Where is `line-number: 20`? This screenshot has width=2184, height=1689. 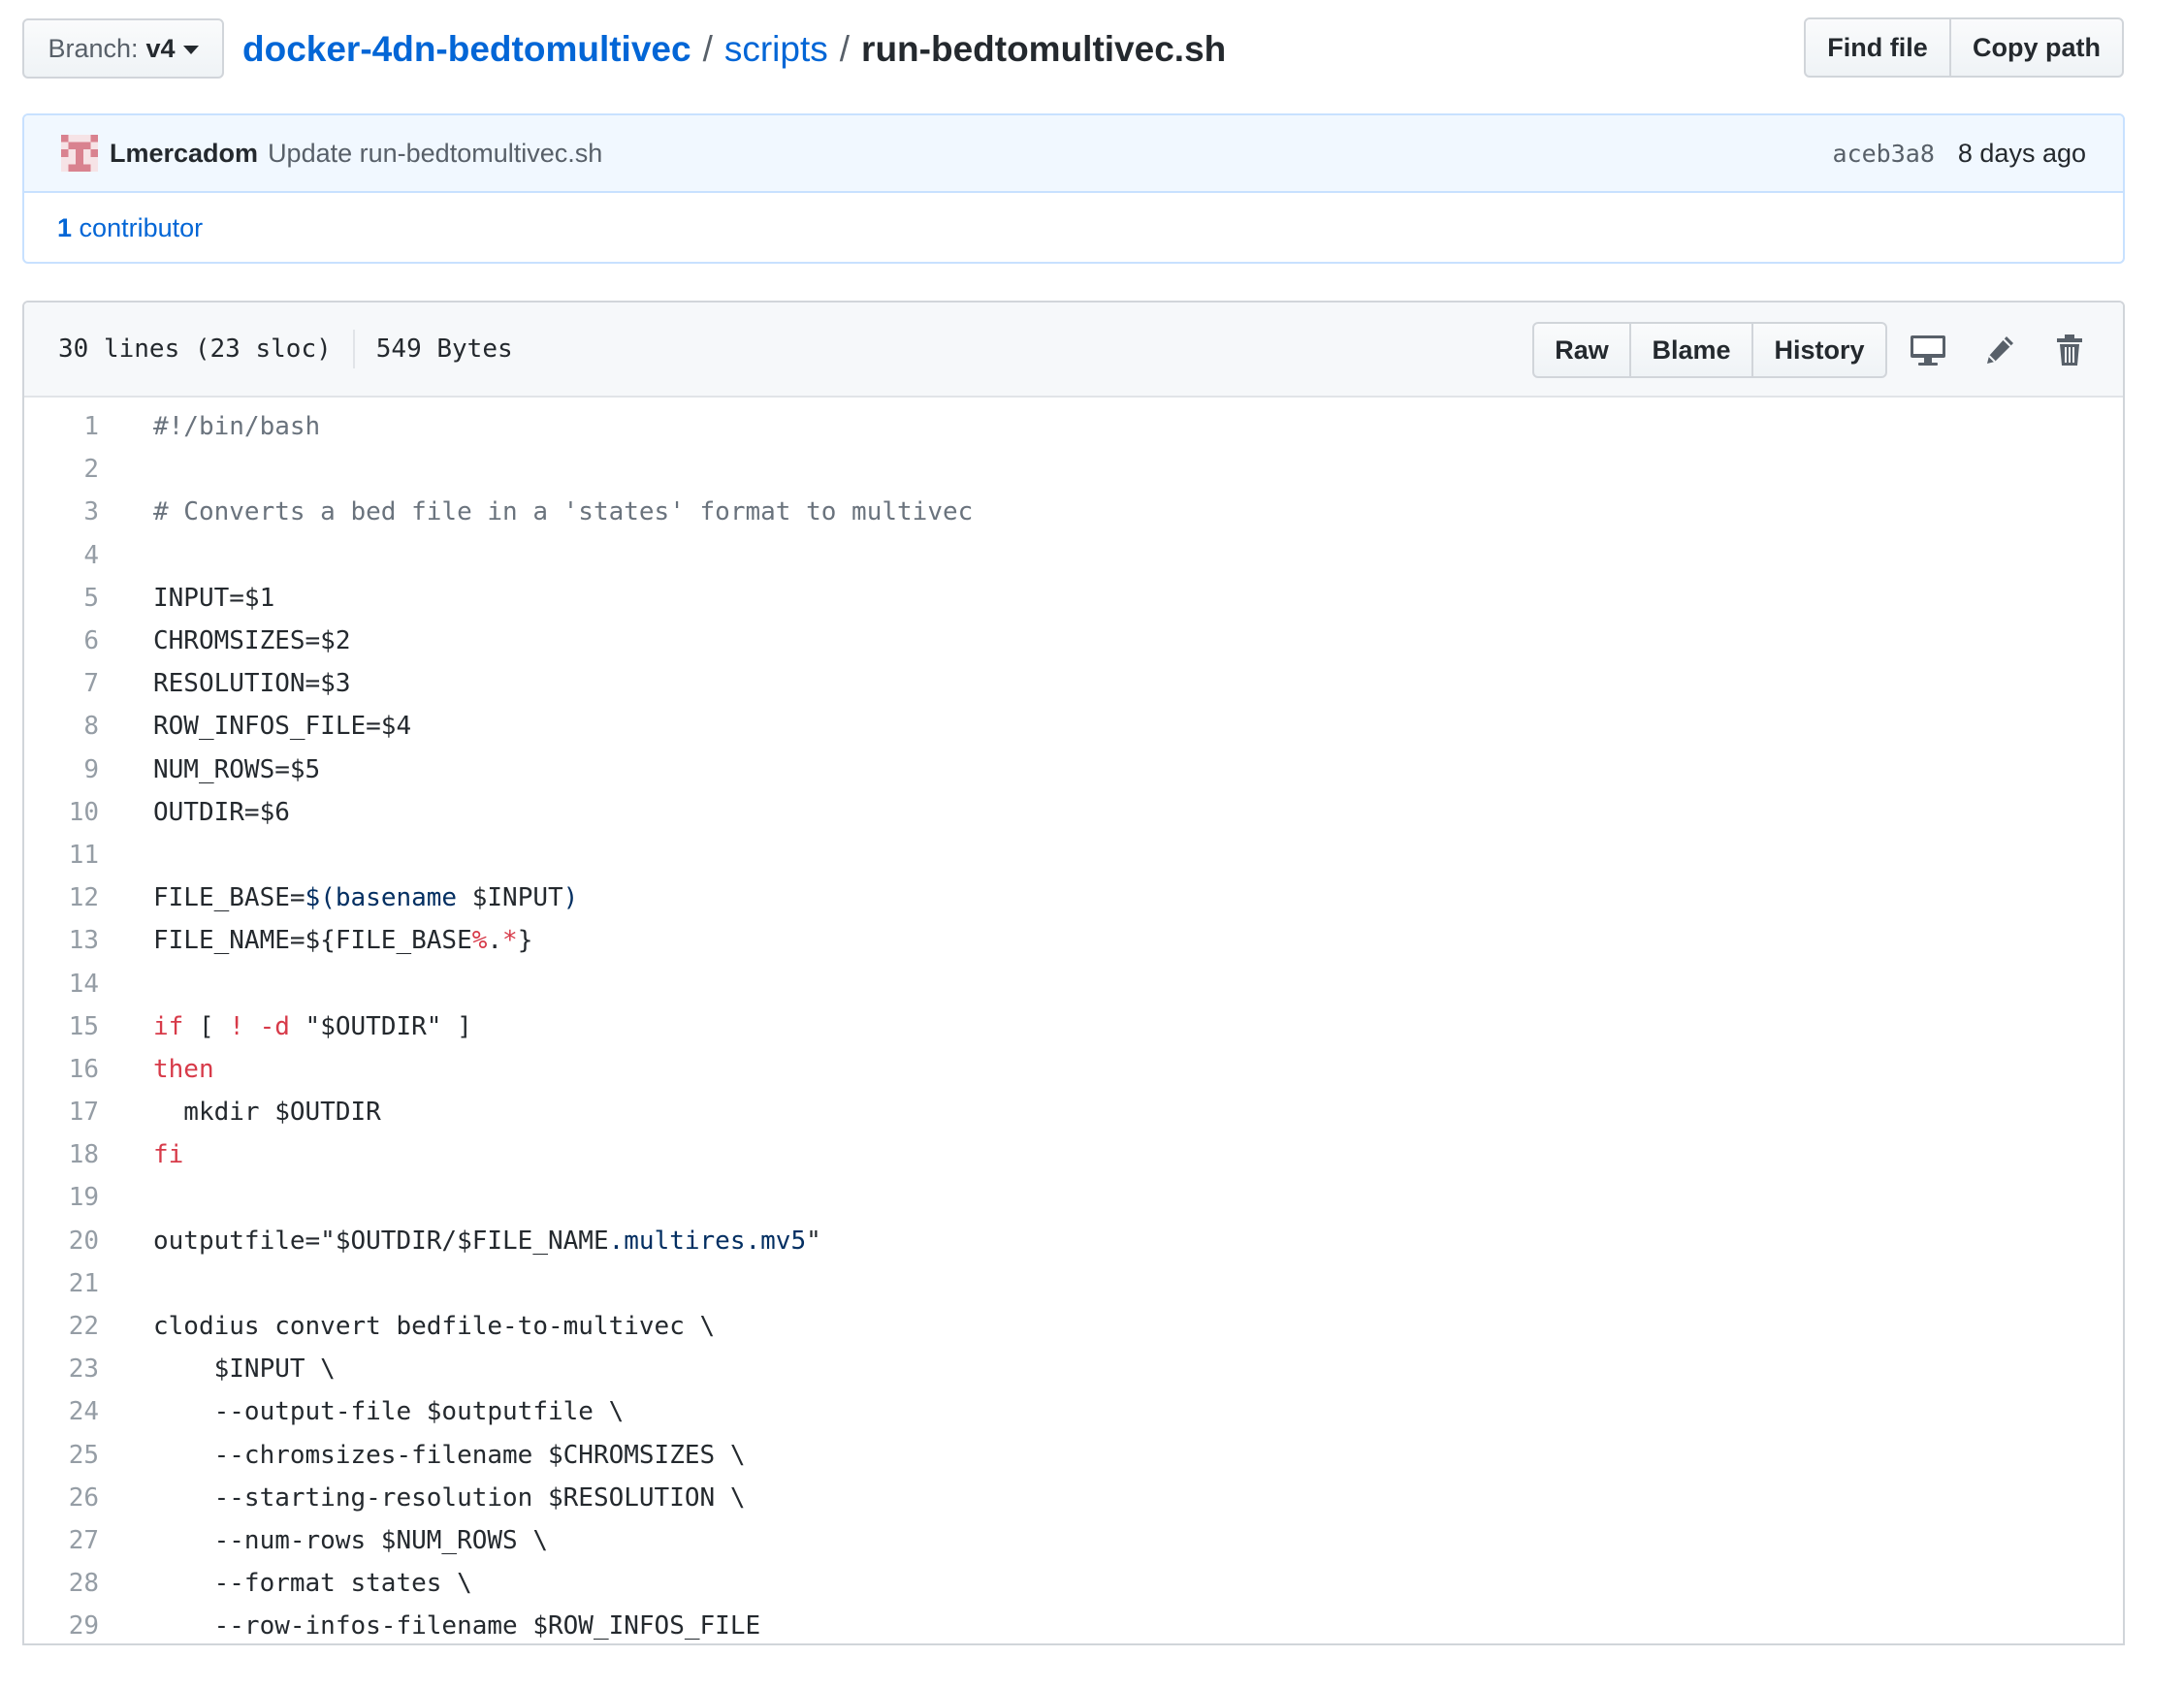 line-number: 20 is located at coordinates (61, 1241).